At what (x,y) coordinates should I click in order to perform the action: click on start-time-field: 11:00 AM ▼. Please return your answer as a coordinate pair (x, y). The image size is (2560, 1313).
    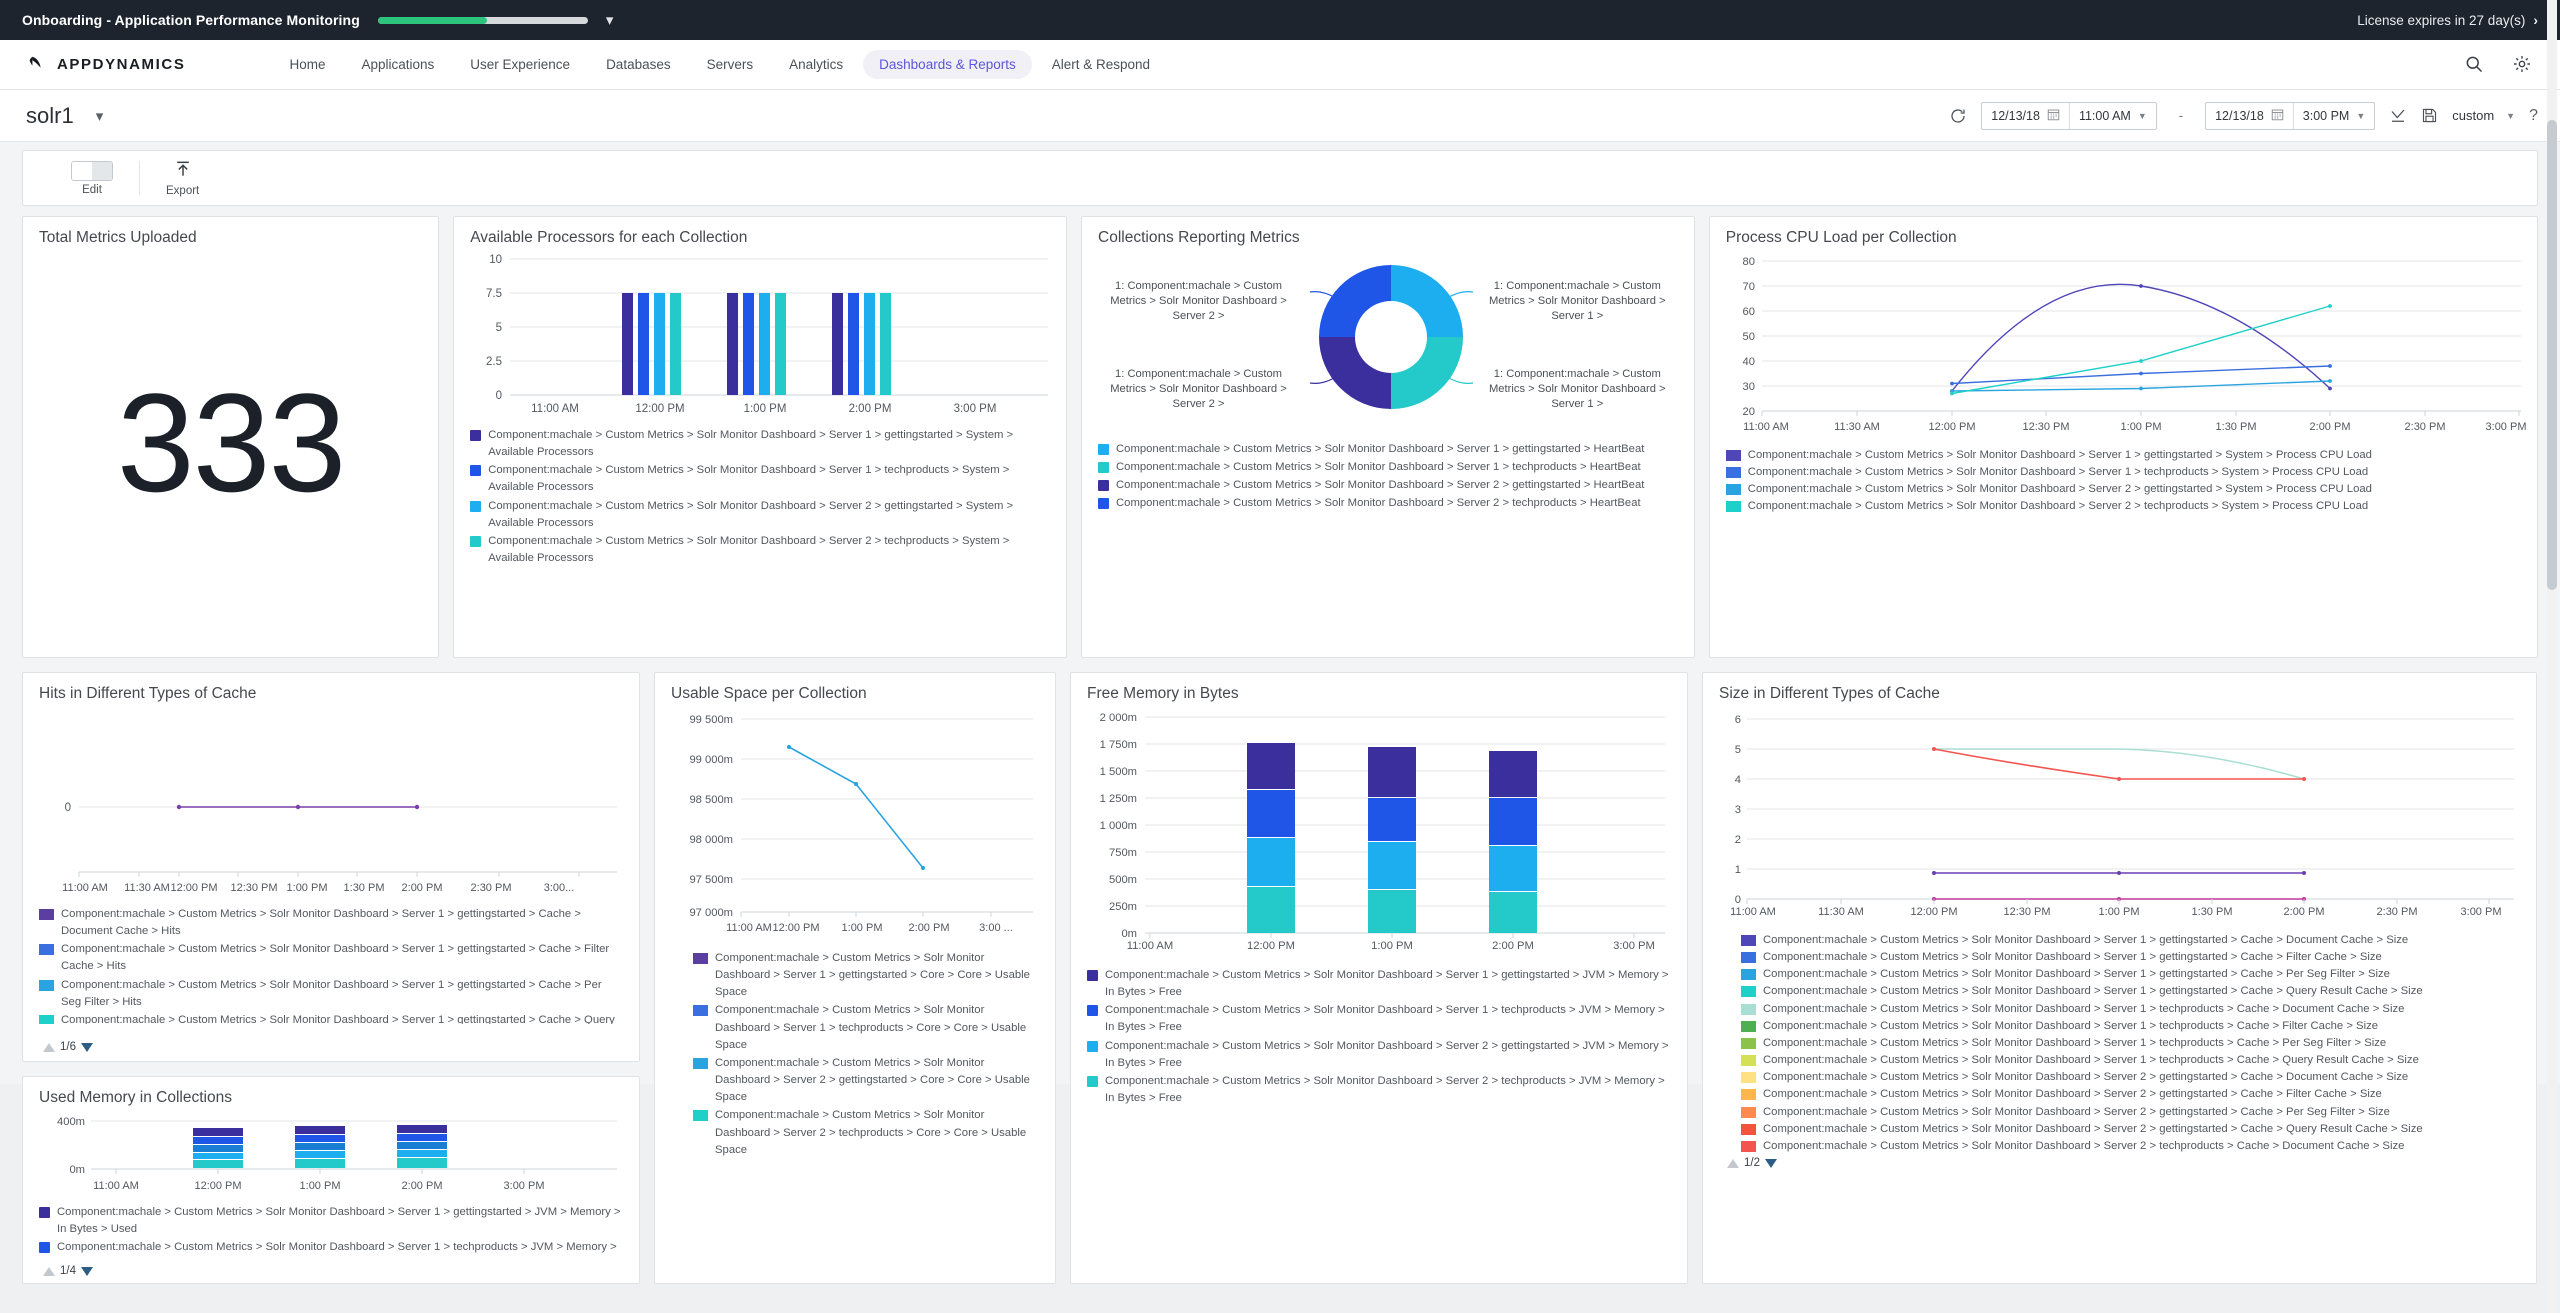
    Looking at the image, I should click on (2113, 116).